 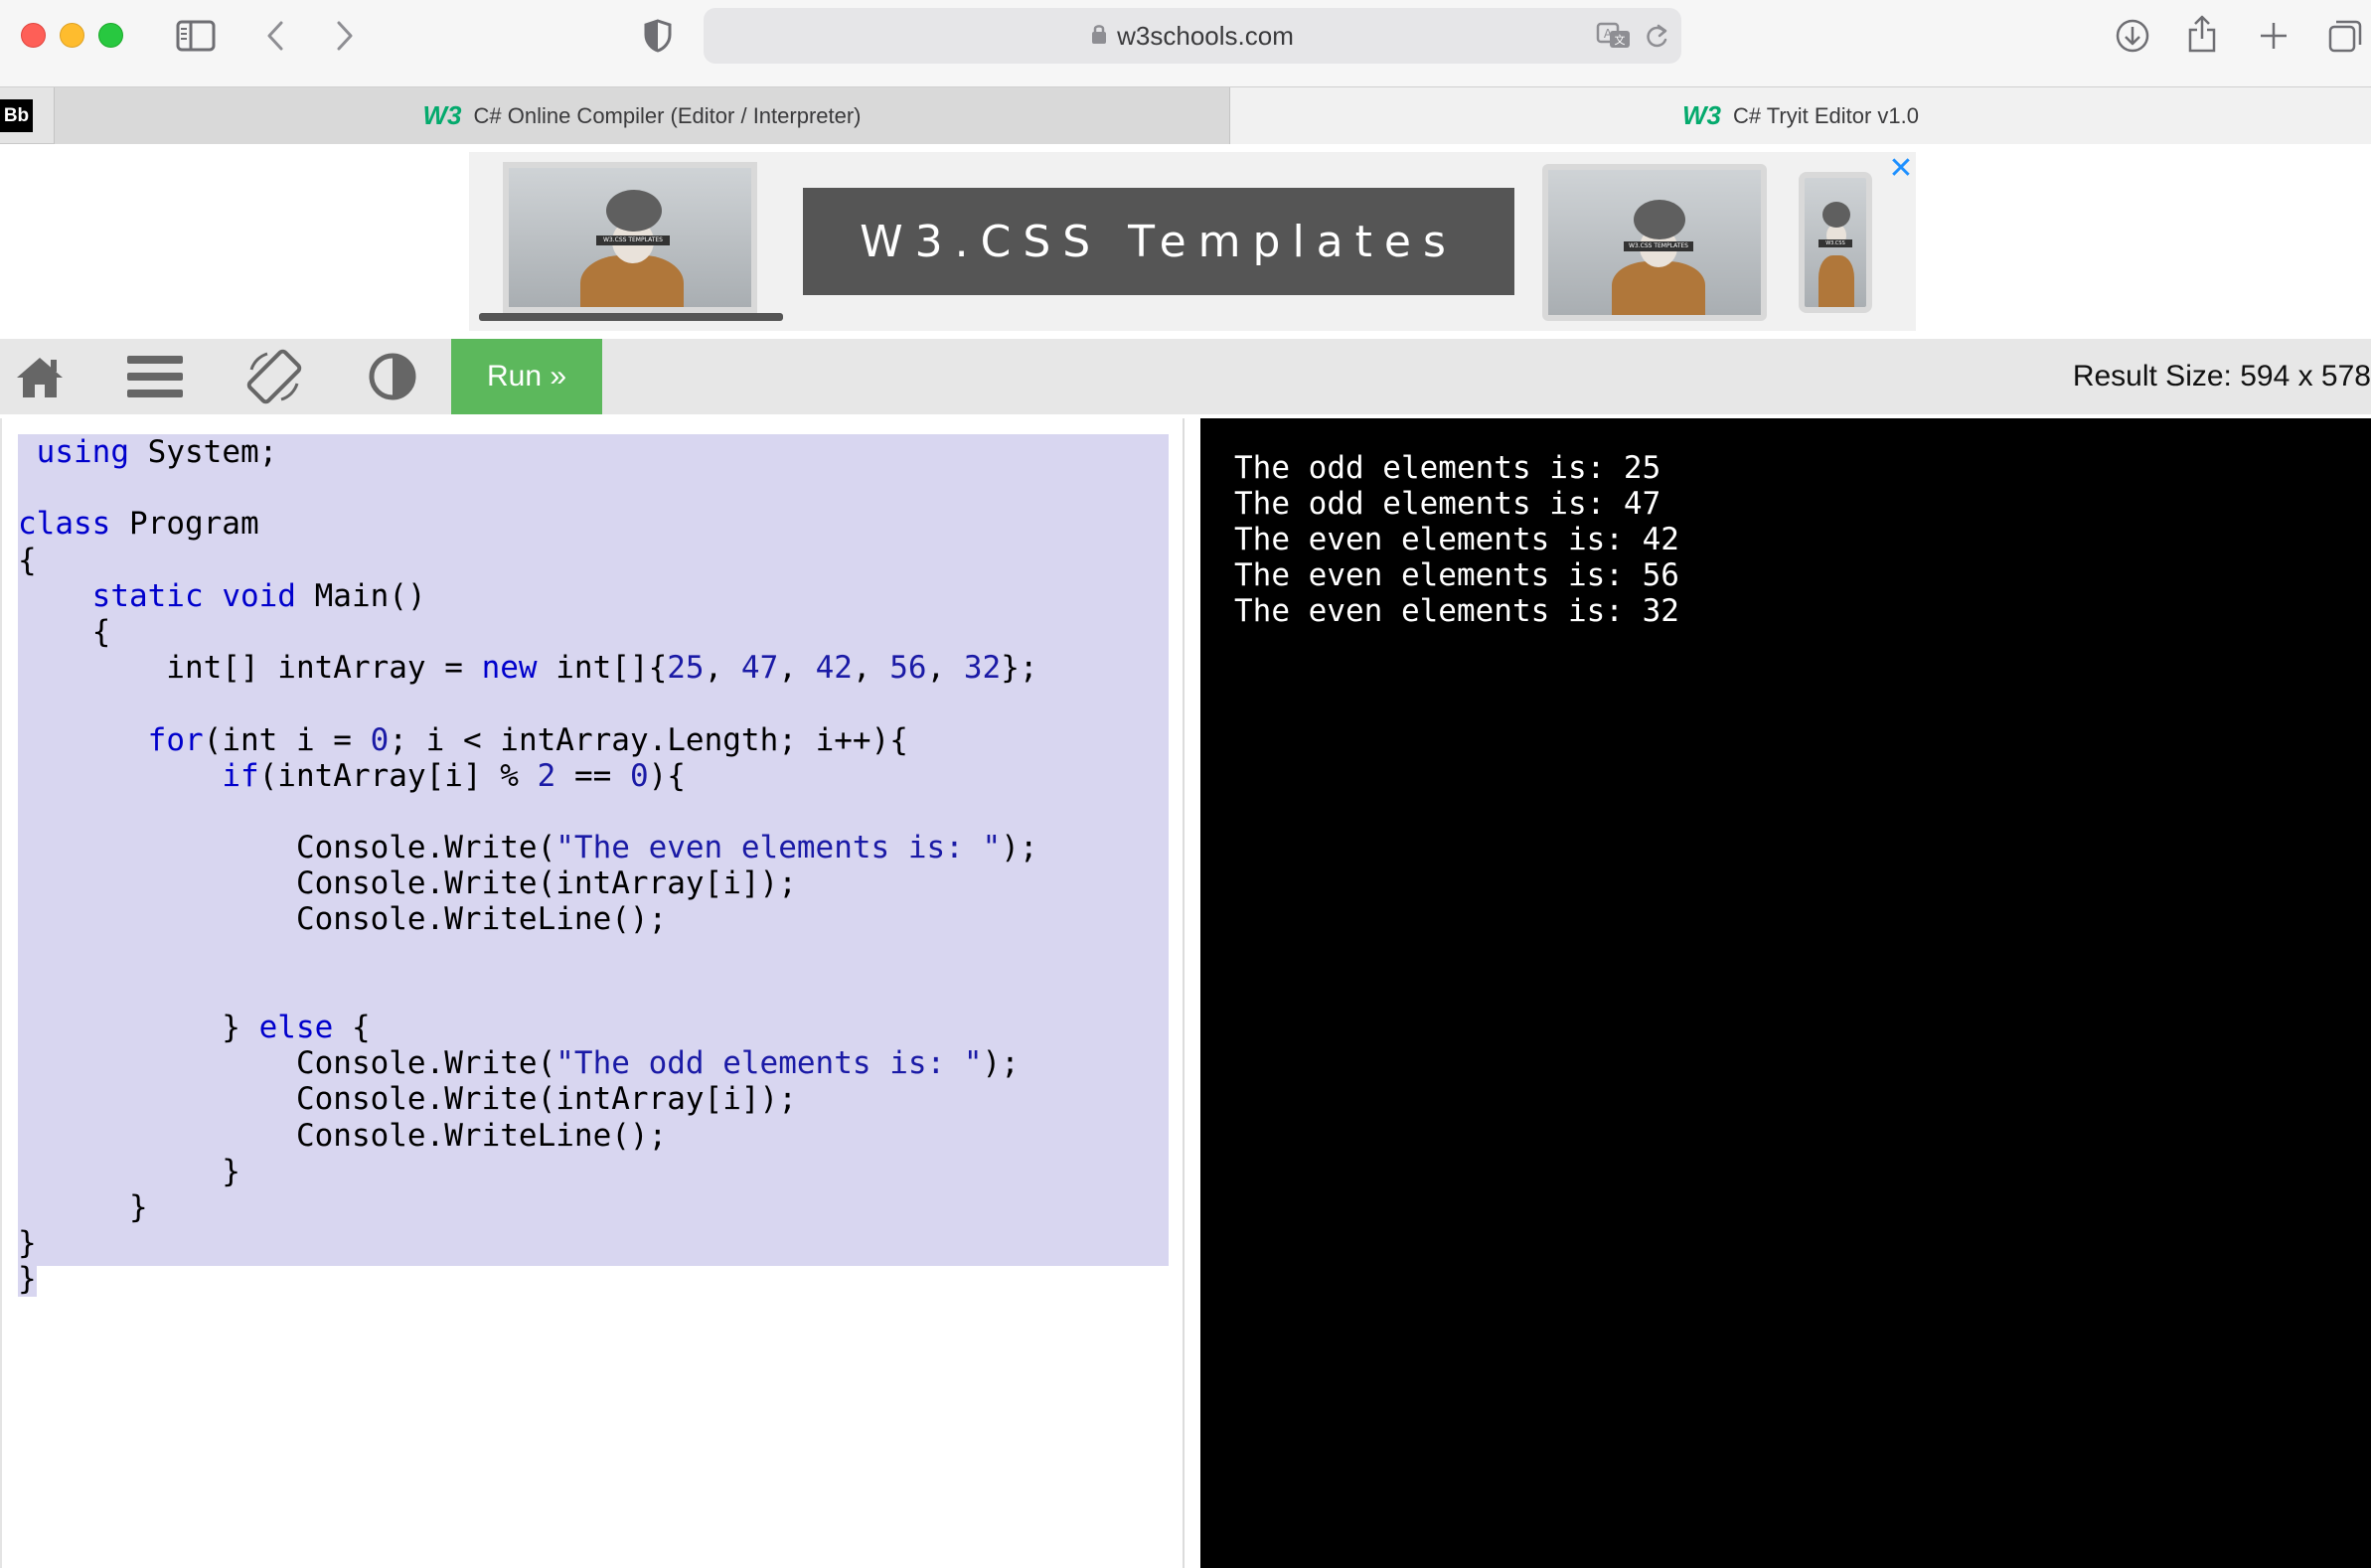 What do you see at coordinates (526, 377) in the screenshot?
I see `run-button: Run »` at bounding box center [526, 377].